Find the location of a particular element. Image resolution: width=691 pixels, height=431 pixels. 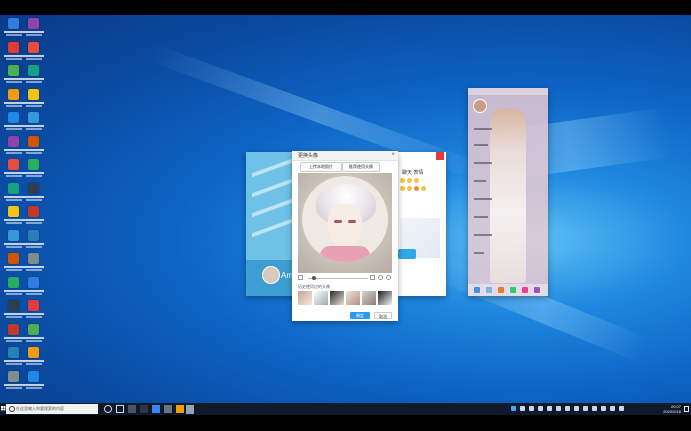

history-label: 历史使用过的头像 is located at coordinates (314, 286).